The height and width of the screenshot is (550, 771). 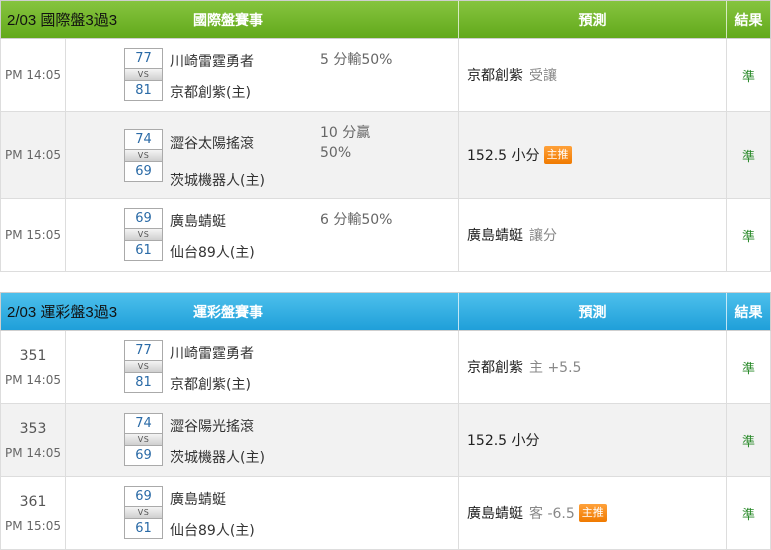 I want to click on odds-line-1: 6 分輸50%, so click(x=356, y=220).